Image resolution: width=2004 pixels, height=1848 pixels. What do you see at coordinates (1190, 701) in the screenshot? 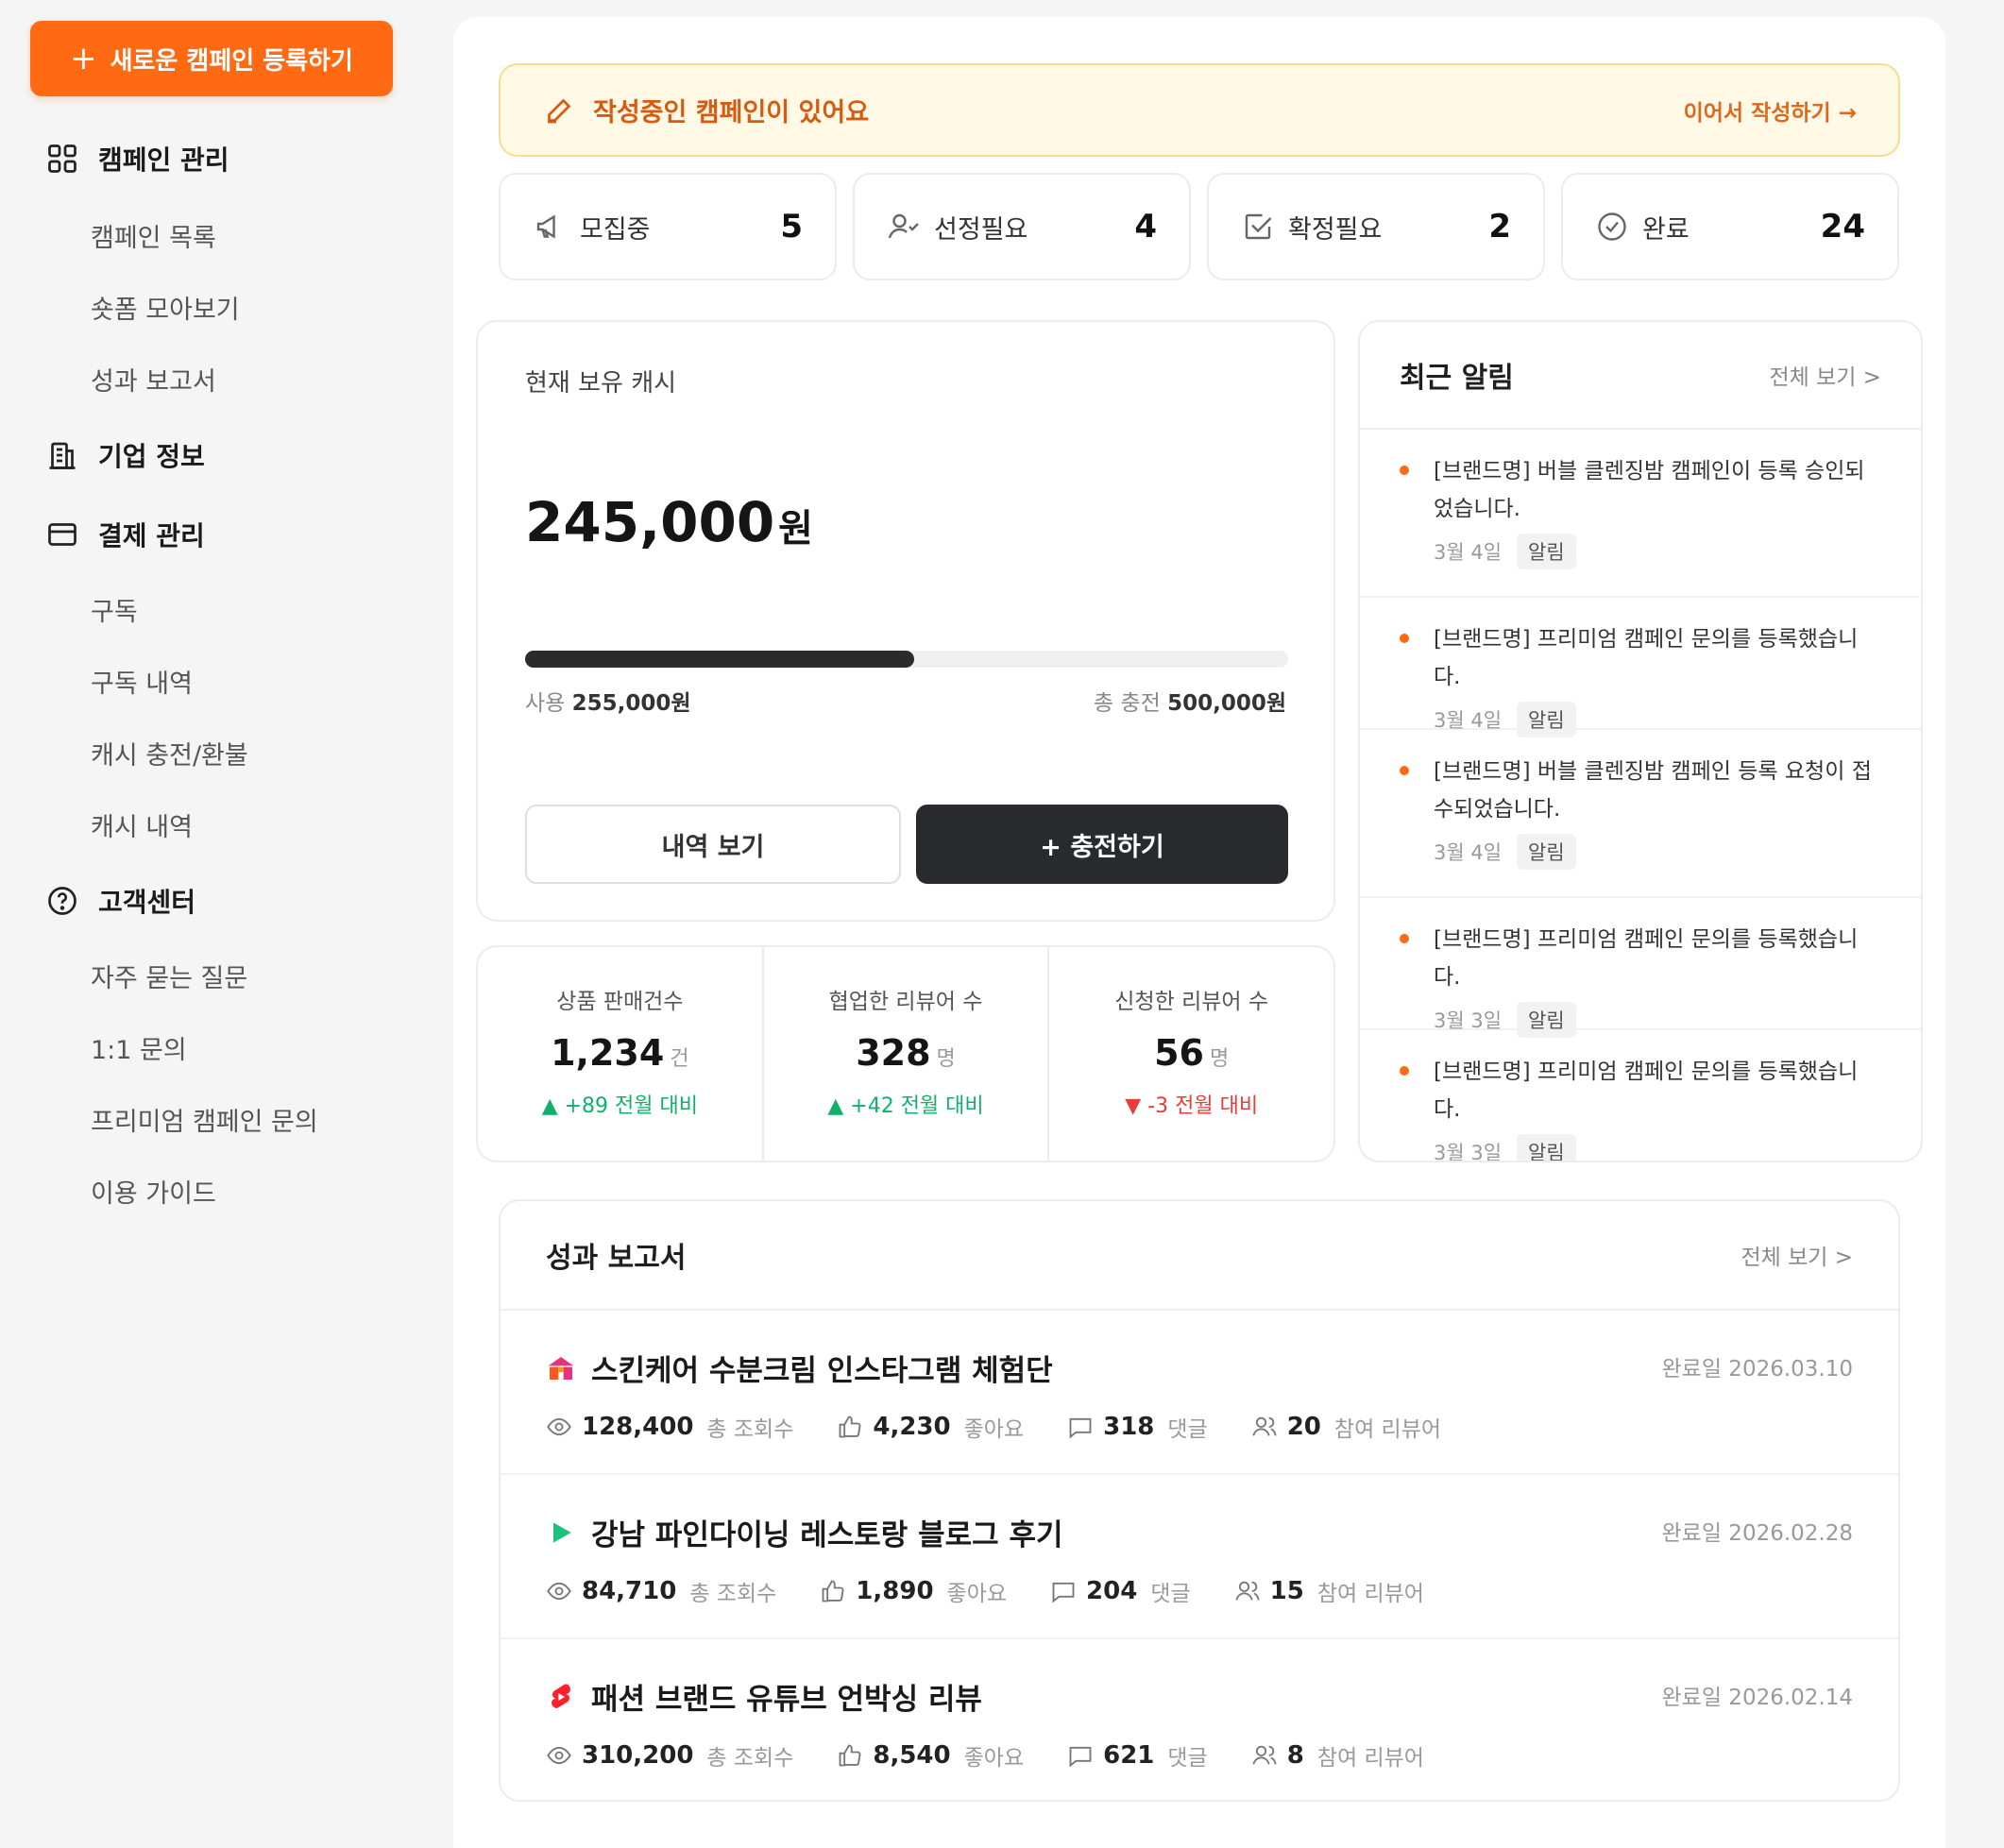
I see `cash-total: 총 충전 500,000원` at bounding box center [1190, 701].